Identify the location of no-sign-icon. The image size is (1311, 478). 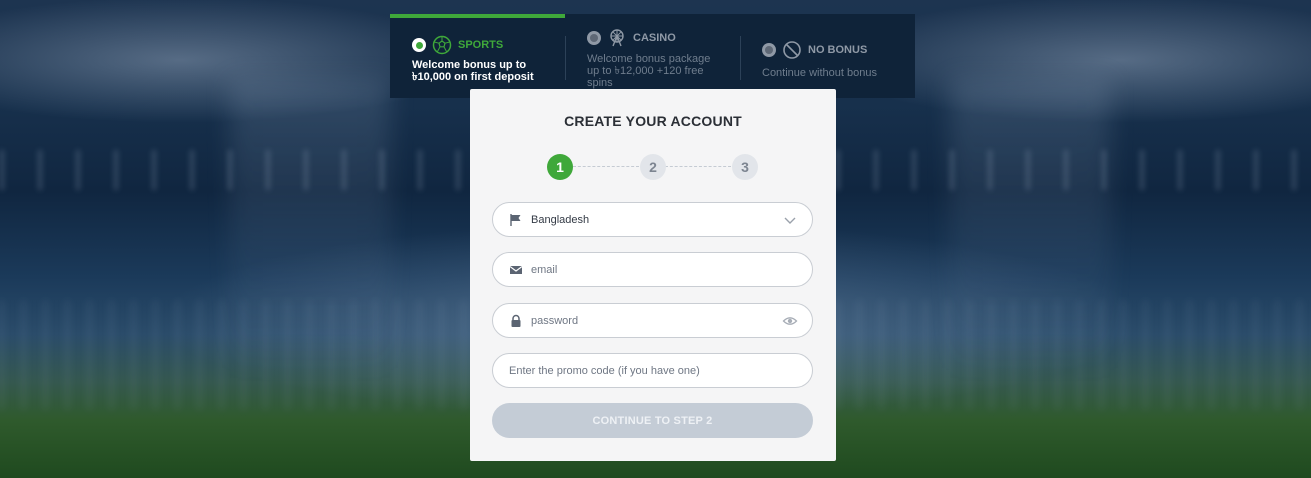
(792, 50).